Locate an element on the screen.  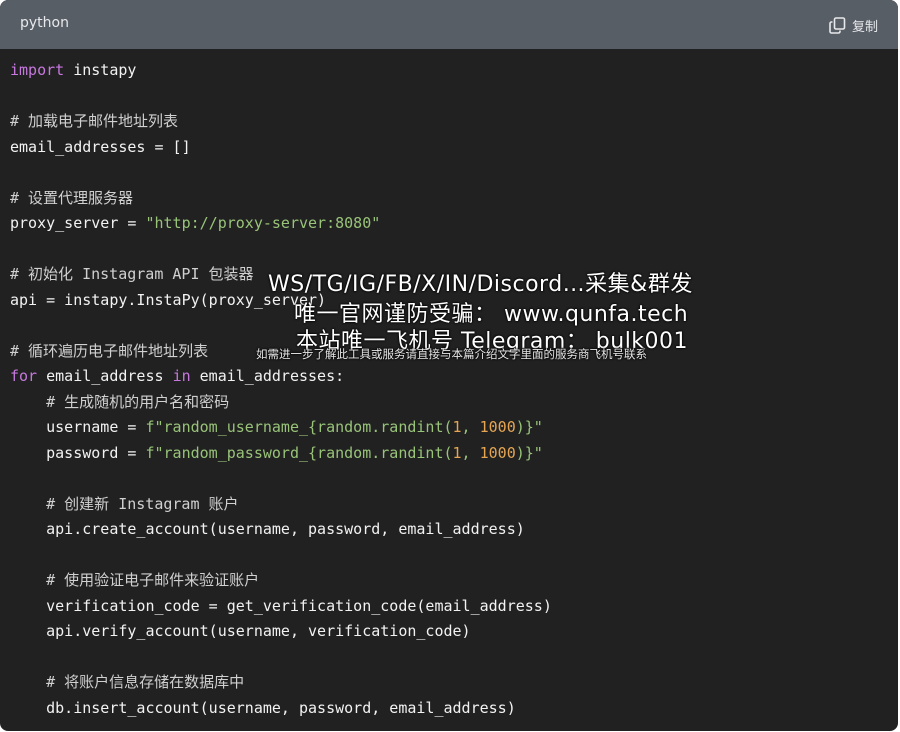
code-block-header: python 复制 is located at coordinates (449, 24).